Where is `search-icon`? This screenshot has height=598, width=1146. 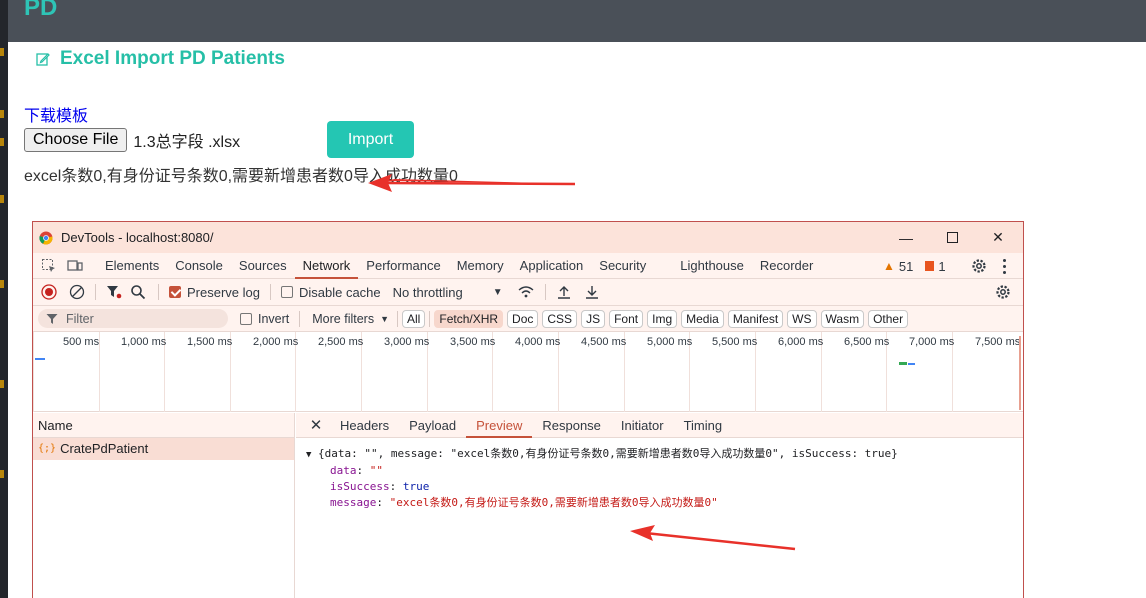
search-icon is located at coordinates (138, 292).